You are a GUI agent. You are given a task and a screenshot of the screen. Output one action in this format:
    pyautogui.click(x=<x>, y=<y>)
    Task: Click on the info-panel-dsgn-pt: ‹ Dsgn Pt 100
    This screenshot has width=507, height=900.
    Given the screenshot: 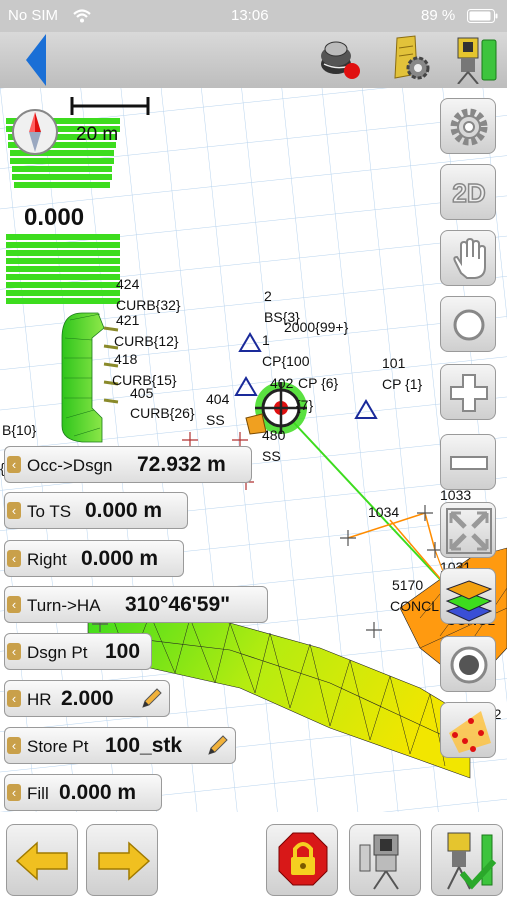 What is the action you would take?
    pyautogui.click(x=78, y=651)
    